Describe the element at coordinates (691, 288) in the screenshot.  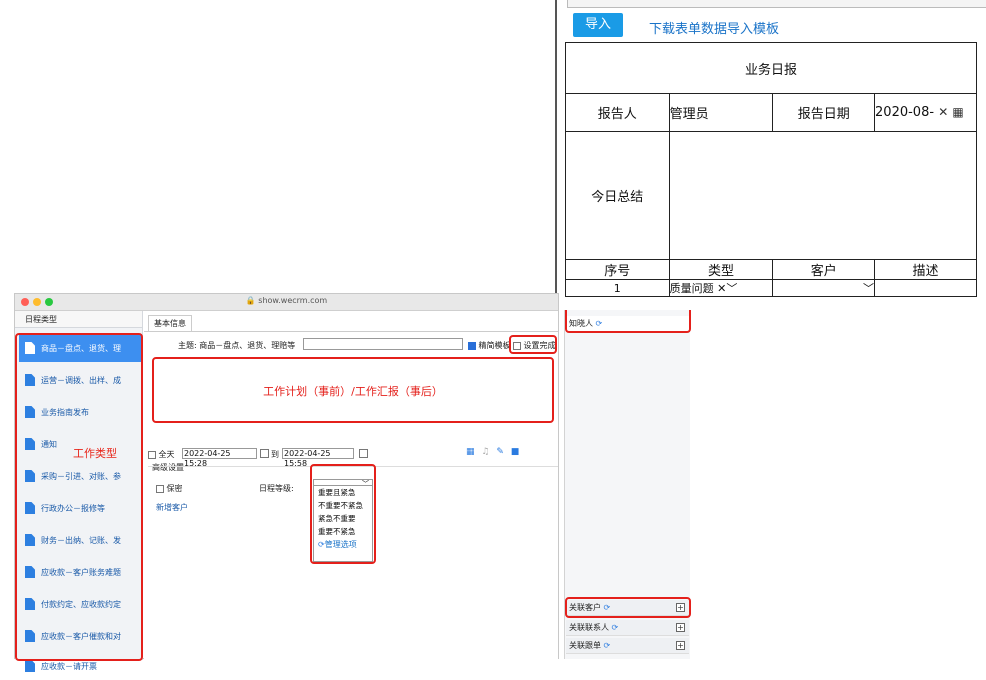
I see `type-value: 质量问题` at that location.